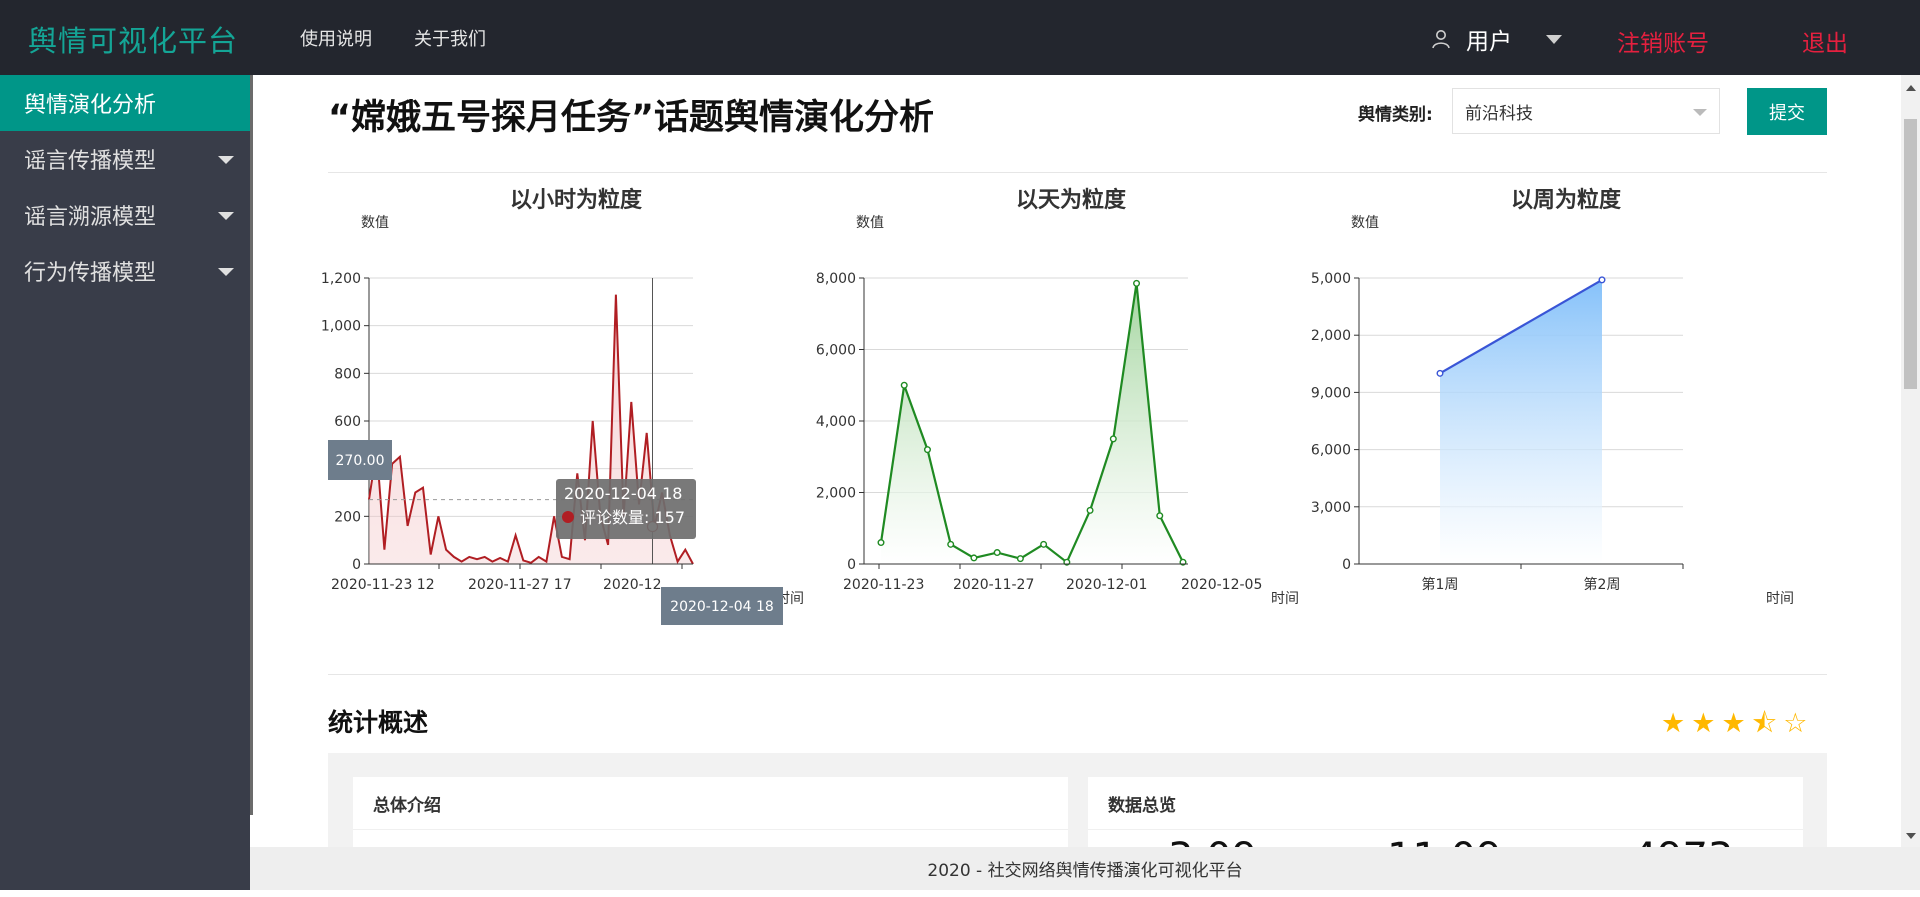 Image resolution: width=1920 pixels, height=897 pixels. I want to click on chart-title: 以周为粒度, so click(1566, 199).